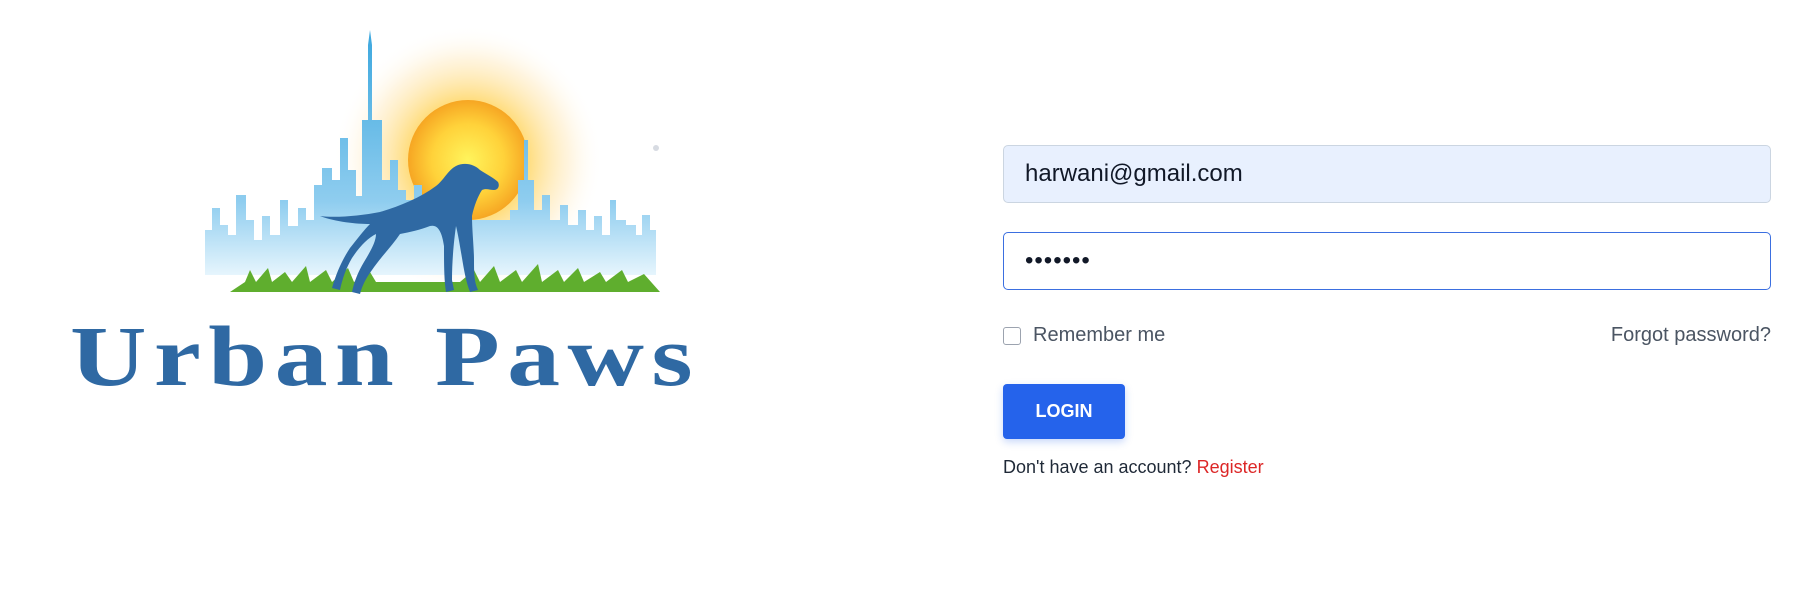  What do you see at coordinates (1012, 335) in the screenshot?
I see `remember-me-checkbox` at bounding box center [1012, 335].